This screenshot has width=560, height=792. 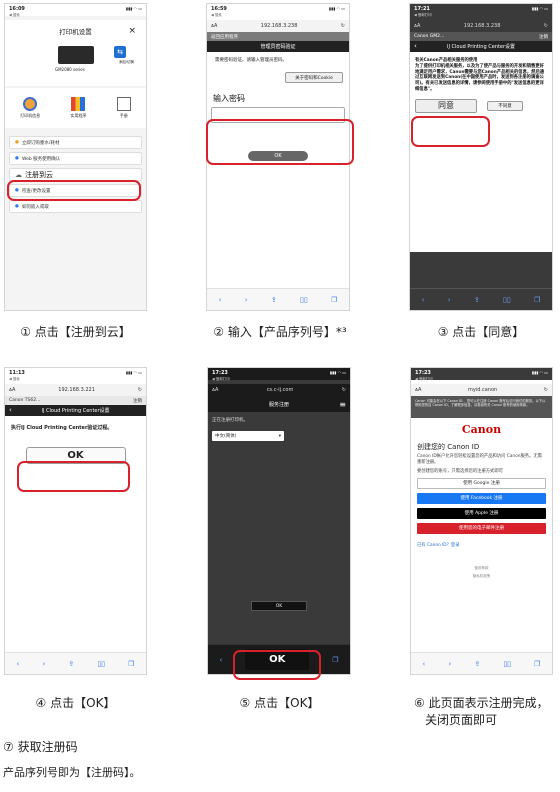 I want to click on cookie-button: 关于密码和Cookie, so click(x=314, y=77).